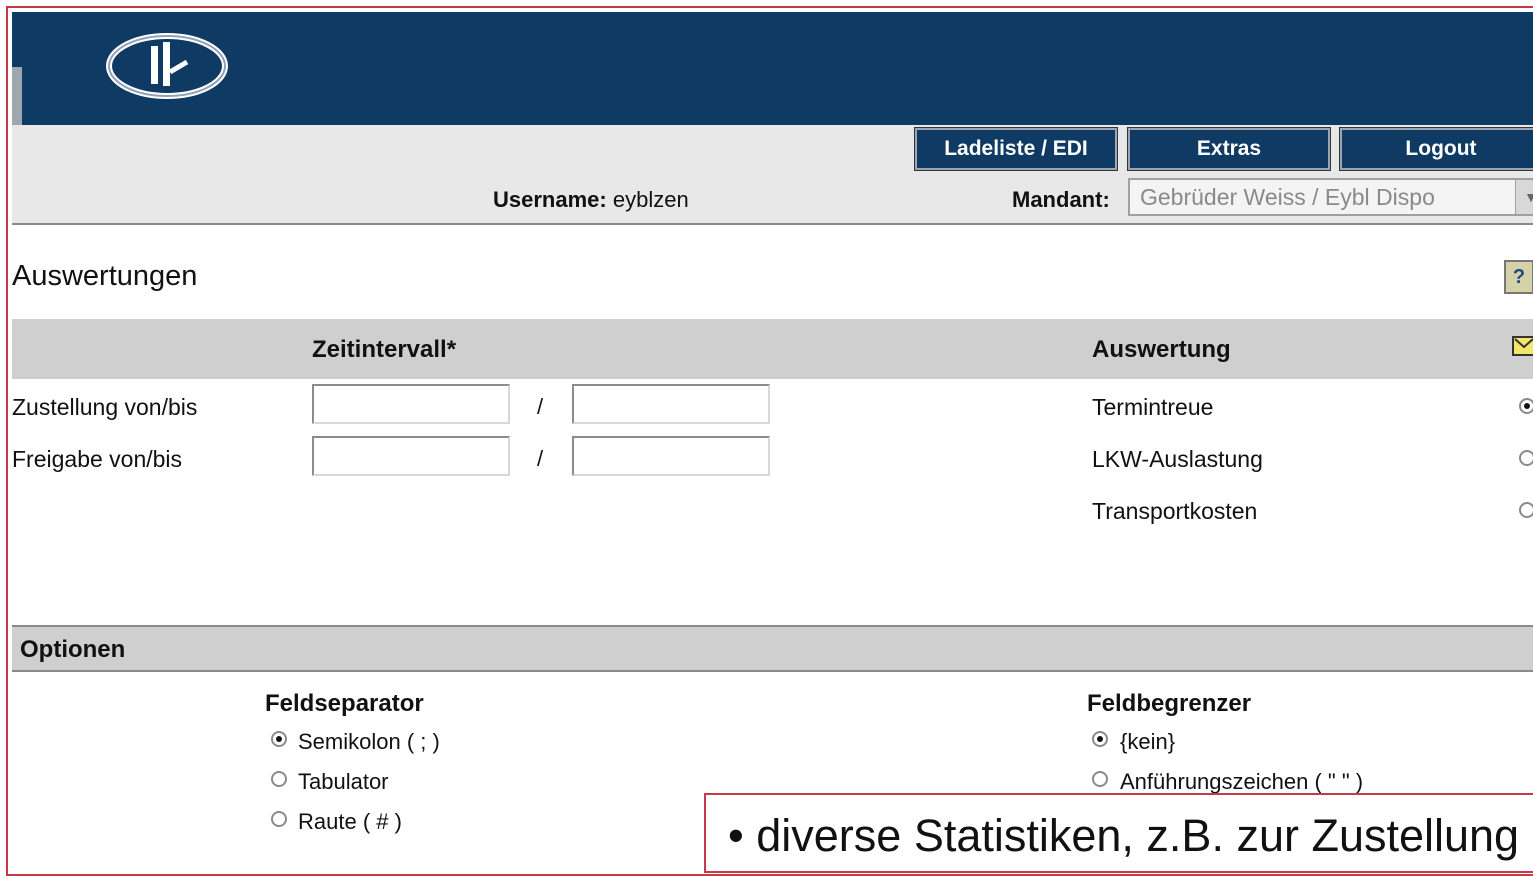 This screenshot has height=876, width=1533. I want to click on ladeliste-edi-button: Ladeliste / EDI, so click(1016, 149).